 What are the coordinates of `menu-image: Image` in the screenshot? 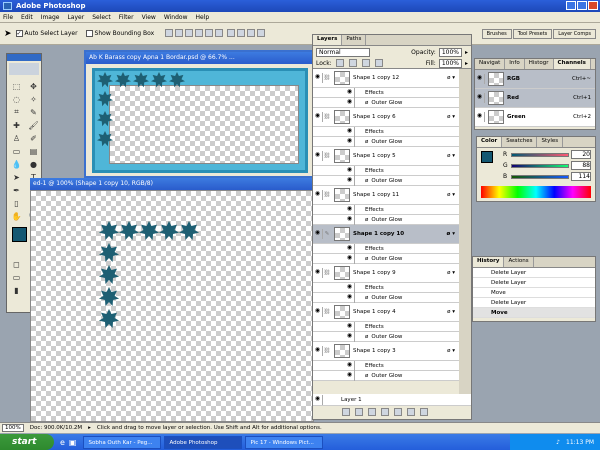 It's located at (50, 17).